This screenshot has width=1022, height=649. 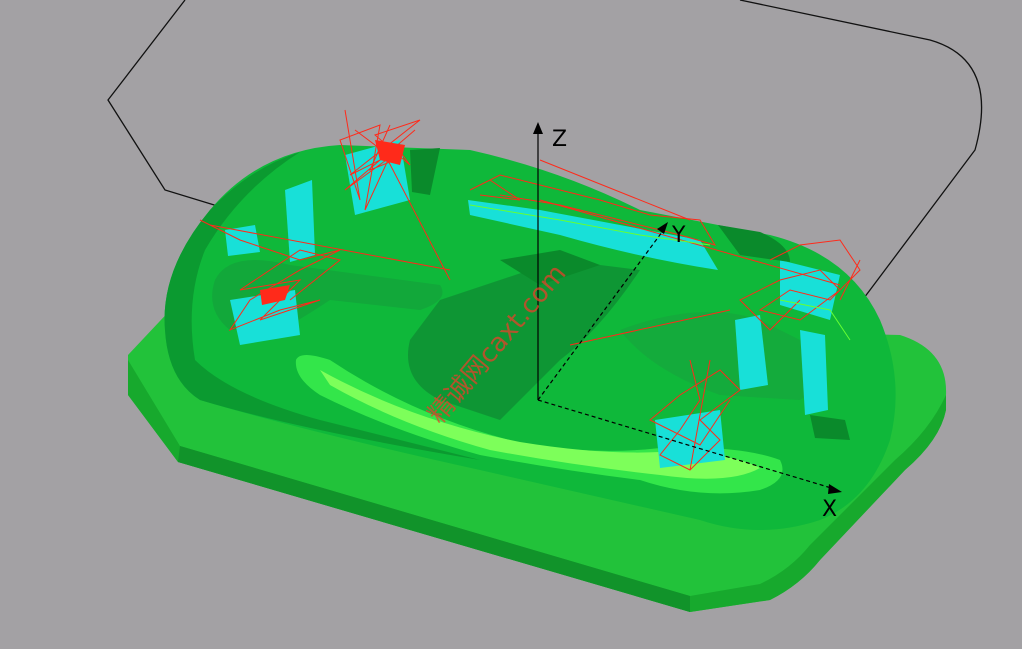 I want to click on z-arrow-icon, so click(x=538, y=128).